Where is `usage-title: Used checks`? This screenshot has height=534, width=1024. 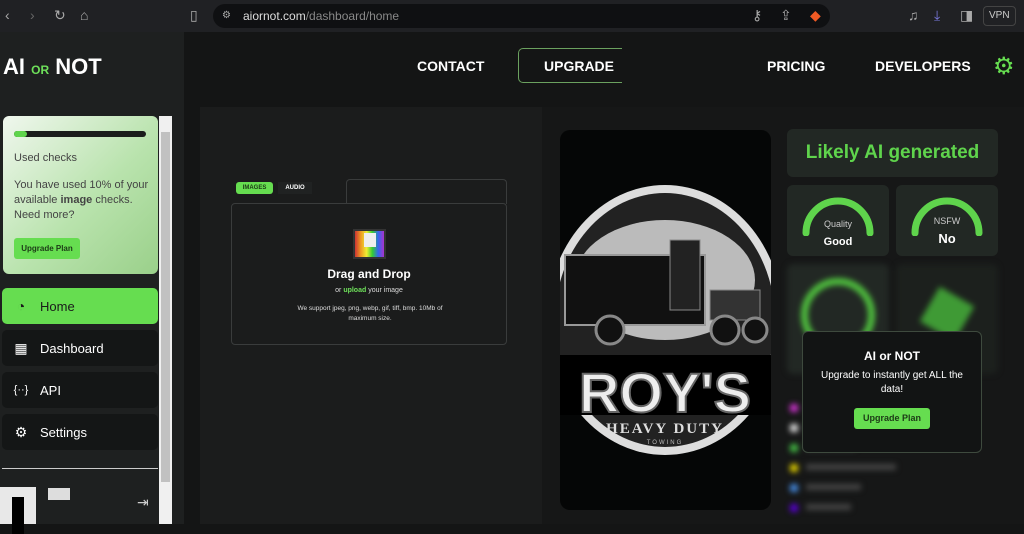 usage-title: Used checks is located at coordinates (45, 158).